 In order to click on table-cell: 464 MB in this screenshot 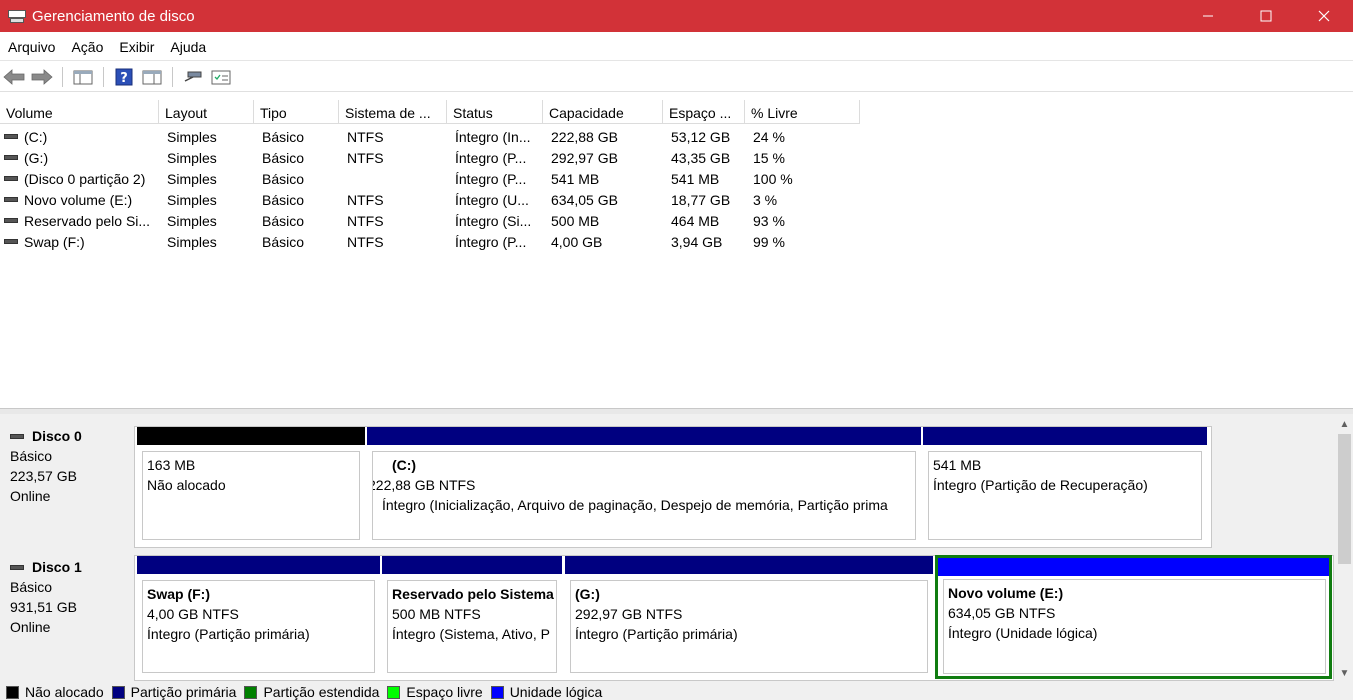, I will do `click(704, 221)`.